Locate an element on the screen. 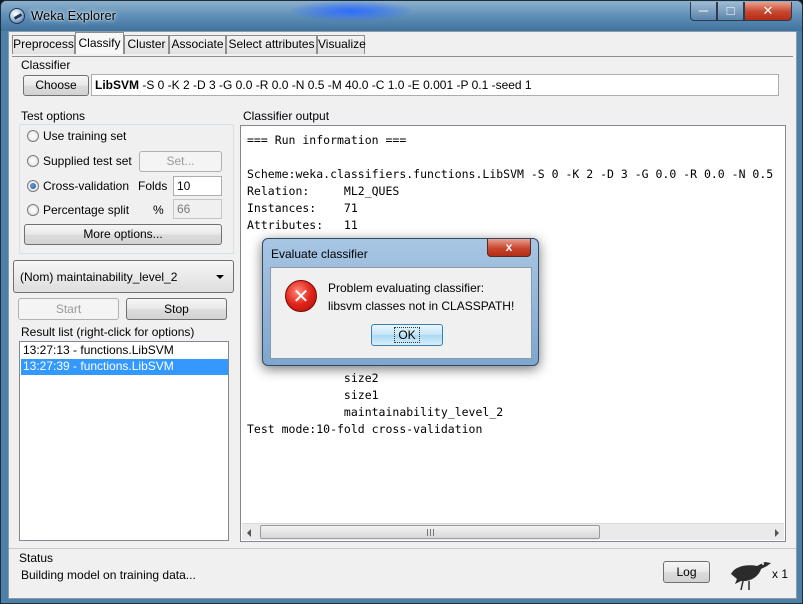 The image size is (803, 604). output-line: Test mode:10-fold cross-validation is located at coordinates (365, 429).